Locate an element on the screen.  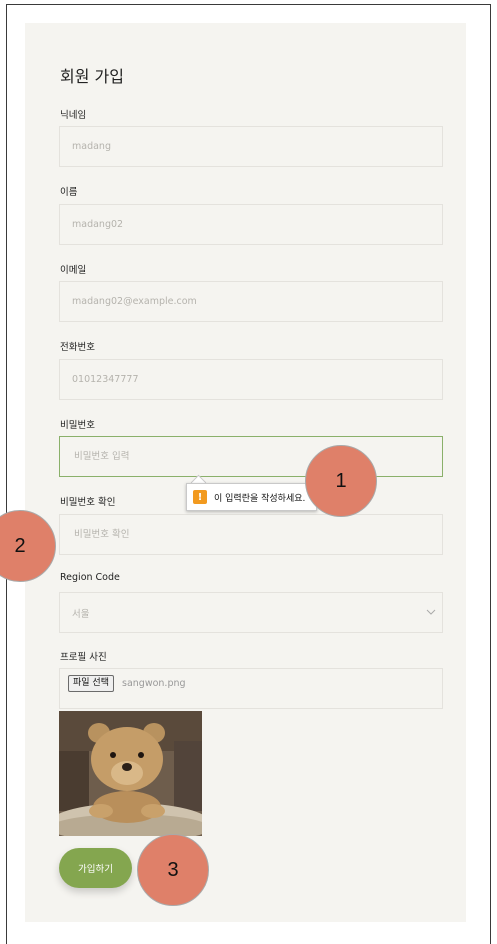
region-select: 서울 is located at coordinates (251, 612).